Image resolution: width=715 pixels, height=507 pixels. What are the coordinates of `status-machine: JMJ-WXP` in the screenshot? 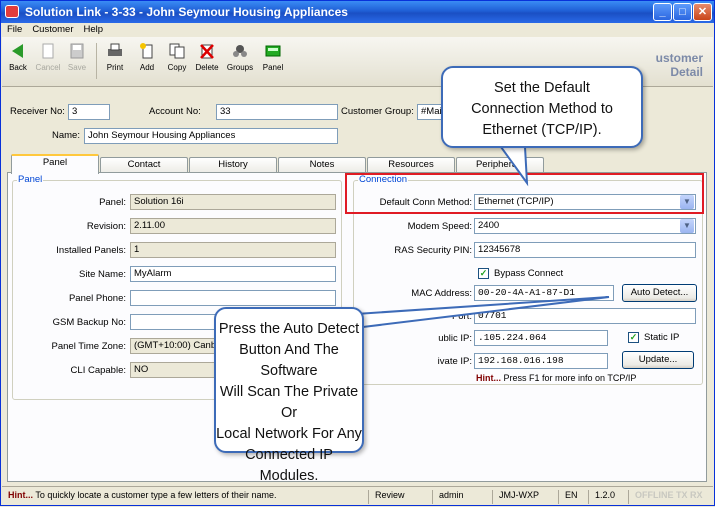 It's located at (523, 497).